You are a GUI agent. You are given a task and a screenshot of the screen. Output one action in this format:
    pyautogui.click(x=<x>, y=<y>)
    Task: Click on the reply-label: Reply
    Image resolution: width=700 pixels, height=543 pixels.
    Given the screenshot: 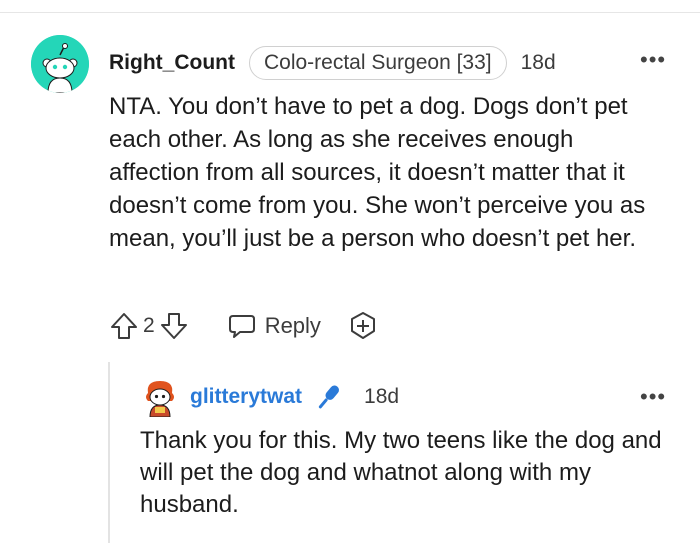 What is the action you would take?
    pyautogui.click(x=292, y=325)
    